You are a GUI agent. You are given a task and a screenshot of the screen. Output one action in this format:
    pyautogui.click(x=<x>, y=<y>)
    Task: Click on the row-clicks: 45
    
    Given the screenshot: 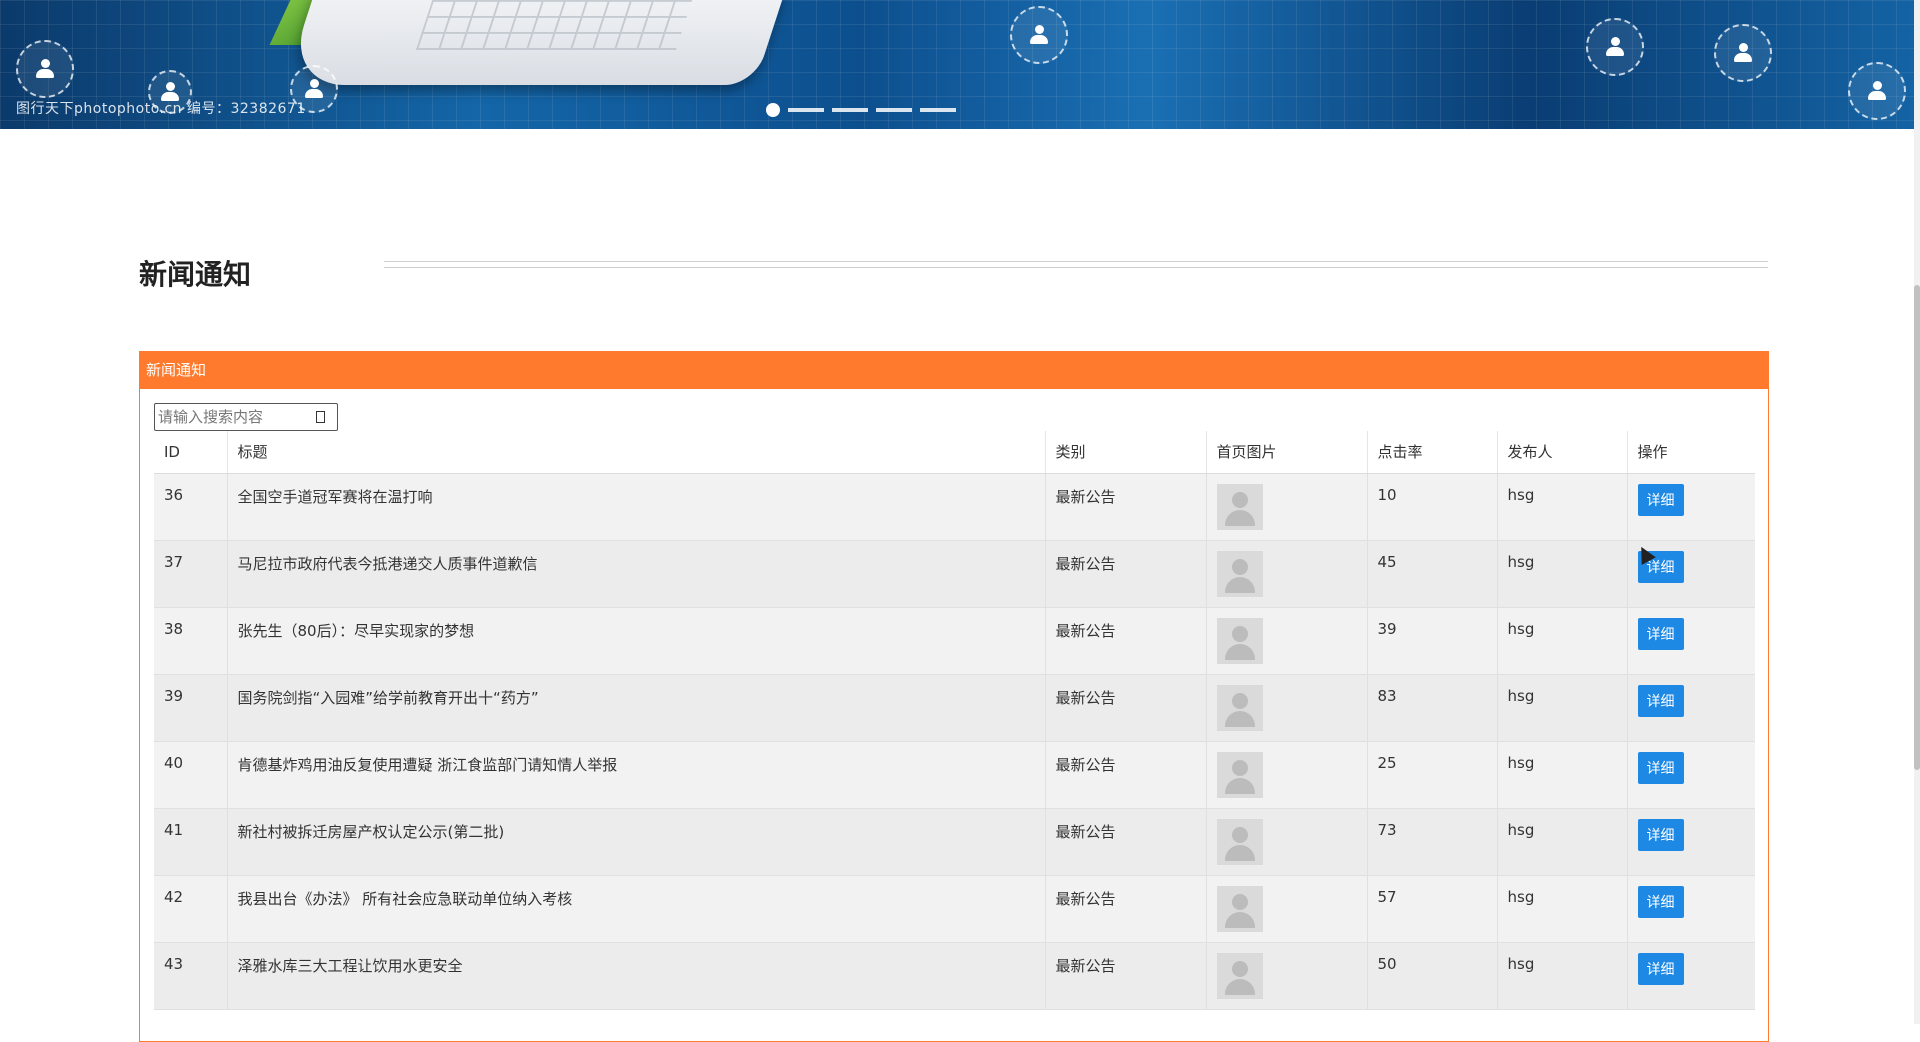 What is the action you would take?
    pyautogui.click(x=1432, y=574)
    